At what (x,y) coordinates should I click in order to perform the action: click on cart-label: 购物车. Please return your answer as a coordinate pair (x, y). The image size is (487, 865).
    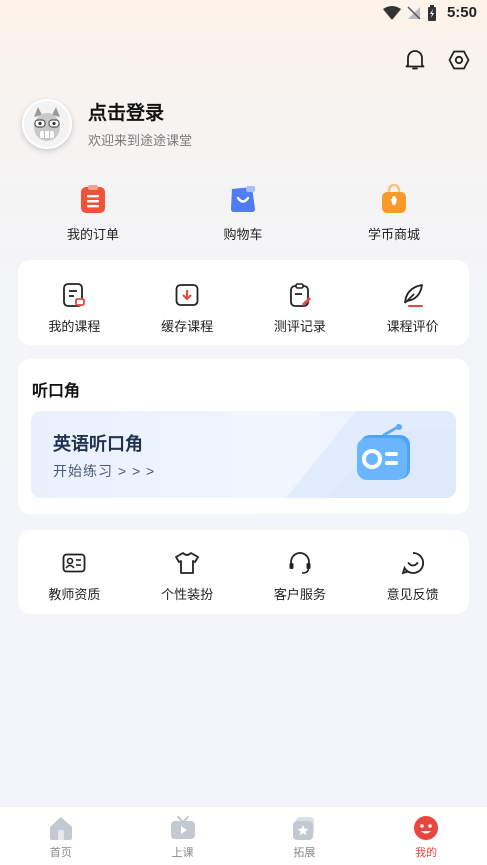
    Looking at the image, I should click on (243, 234).